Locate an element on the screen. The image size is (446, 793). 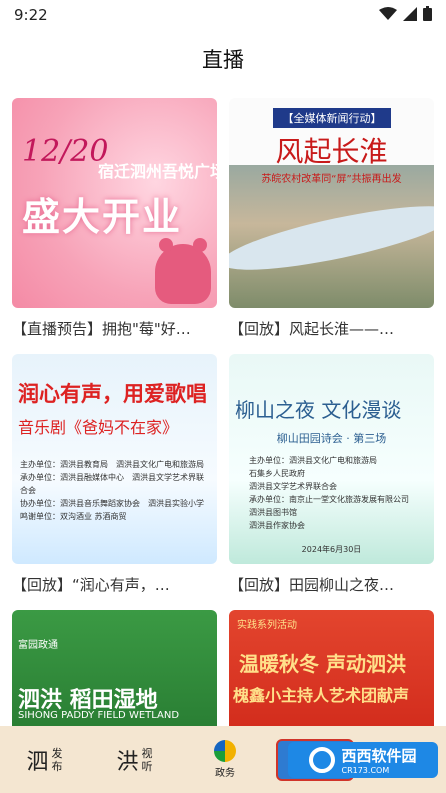
card-thumbnail: 实践系列活动 温暖秋冬 声动泗洪 槐鑫小主持人艺术团献声 is located at coordinates (331, 668).